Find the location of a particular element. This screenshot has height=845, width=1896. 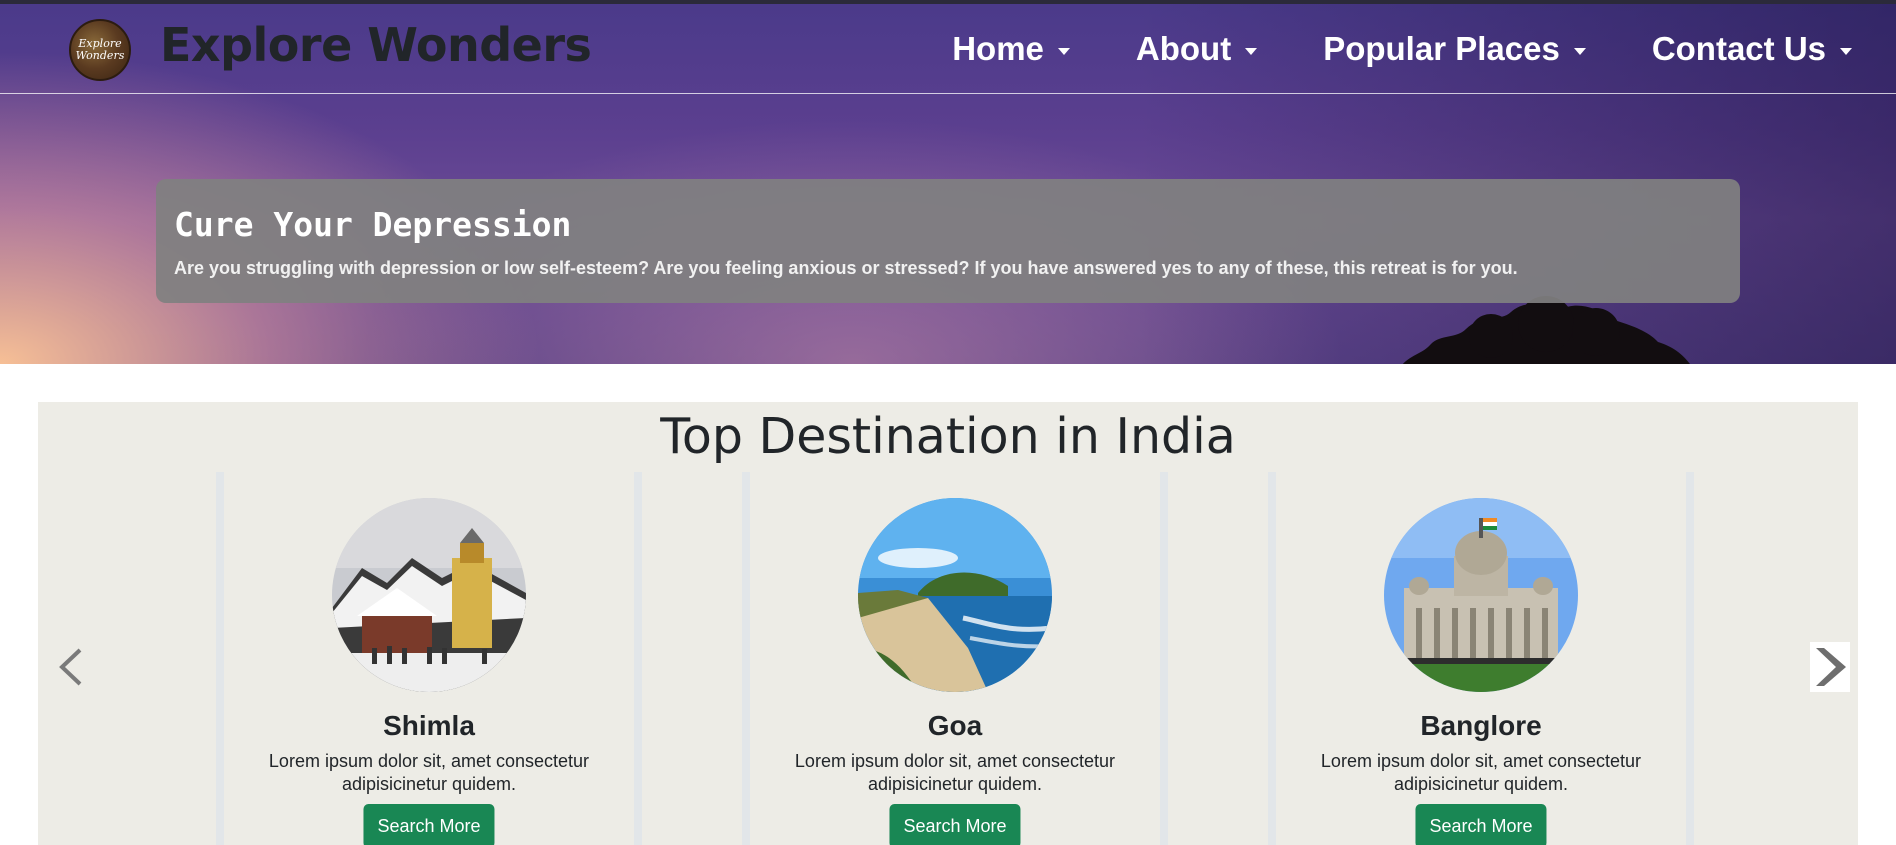

logo-text: Explore Wonders is located at coordinates (100, 49).